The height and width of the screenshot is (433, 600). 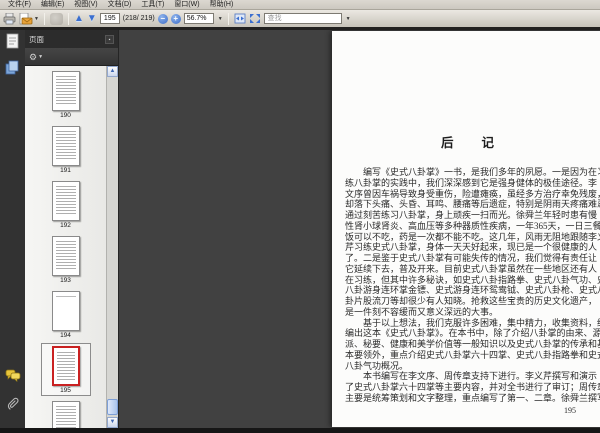 I want to click on thumbnail-page-label: 194, so click(x=66, y=335).